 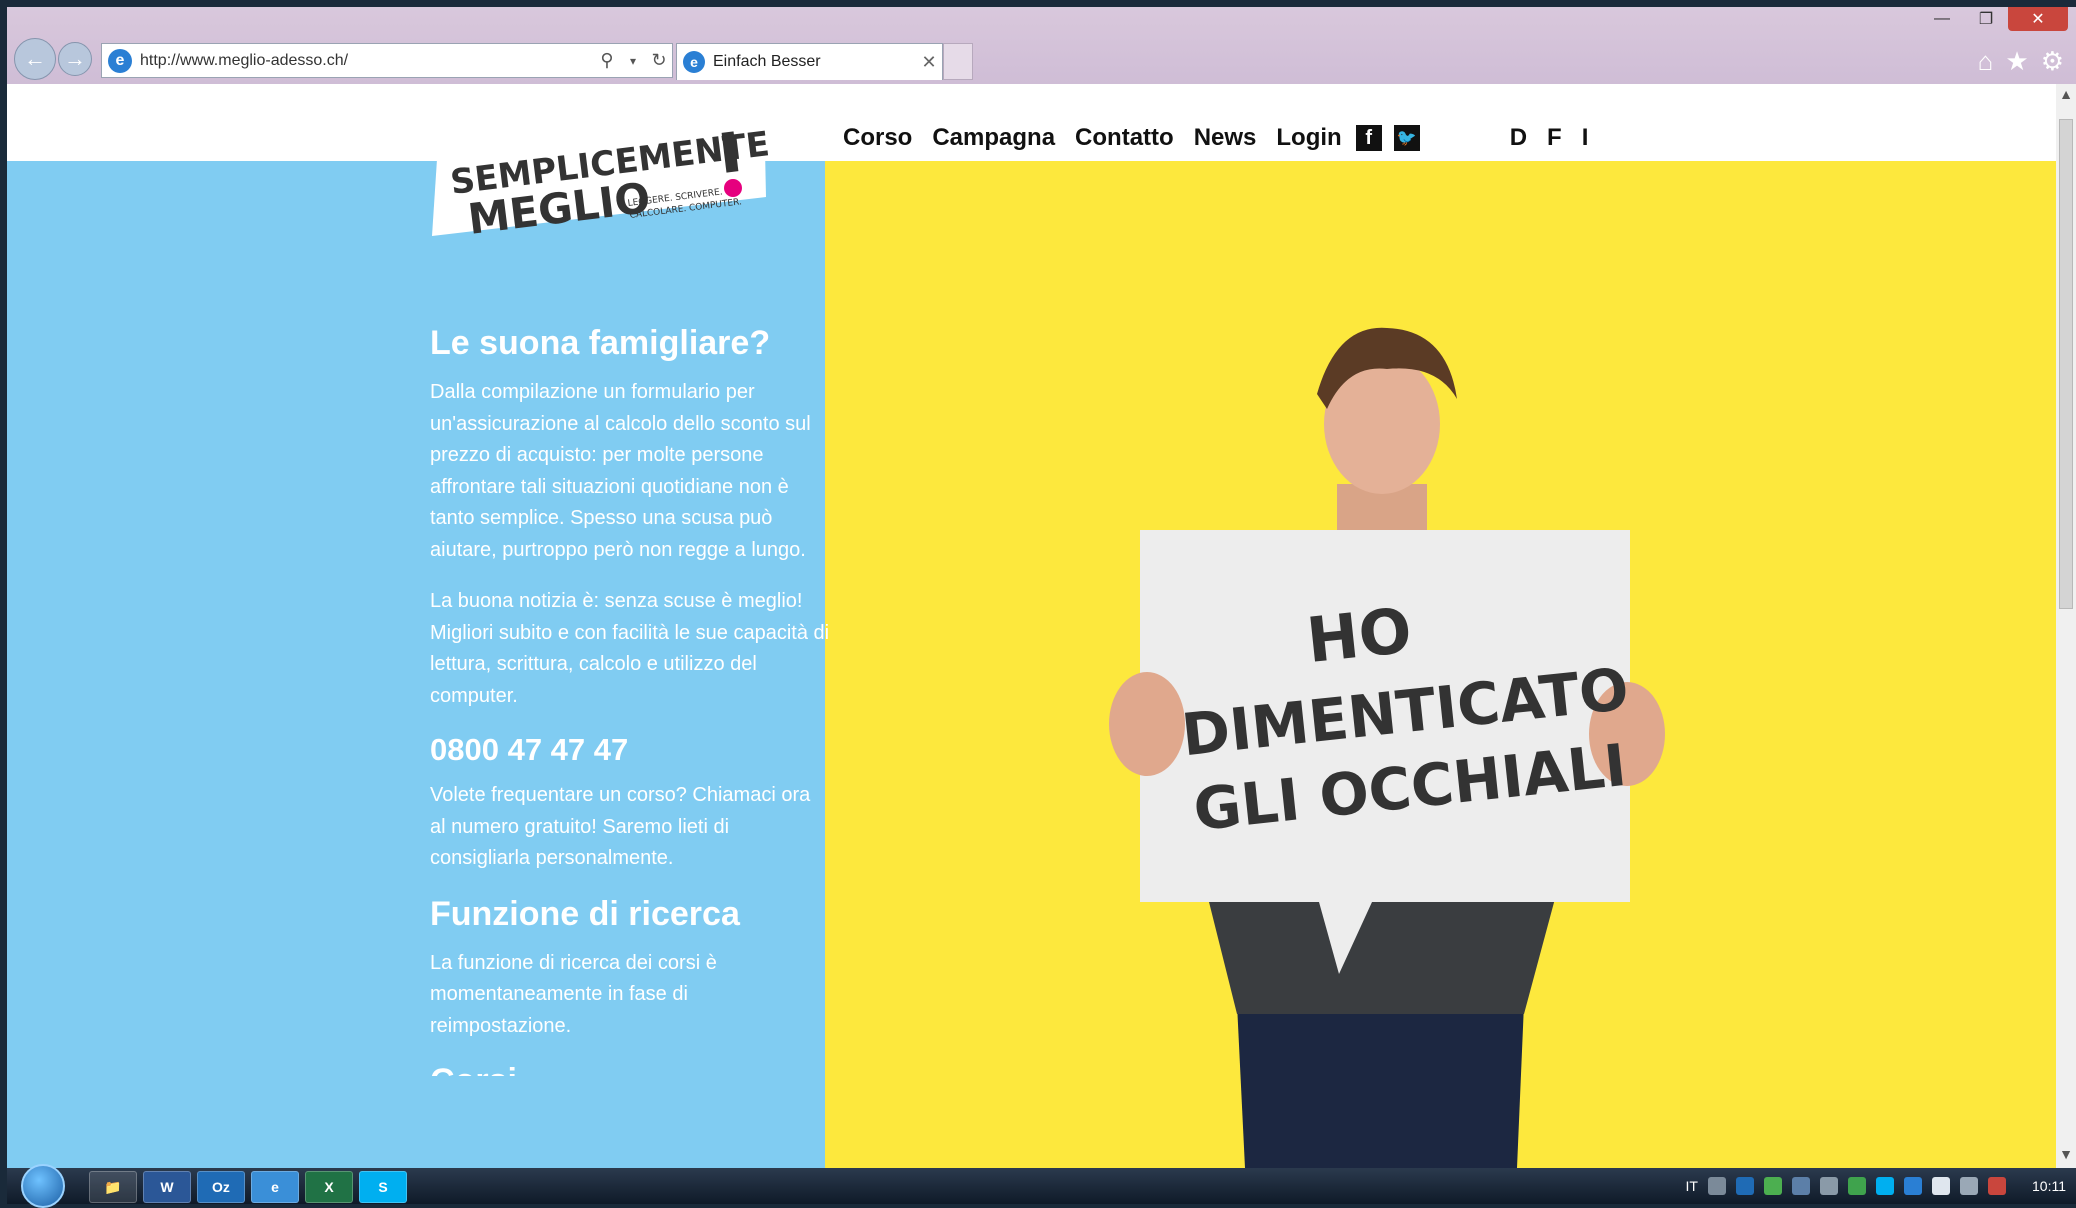 I want to click on taskbar-ie-icon: e, so click(x=275, y=1187).